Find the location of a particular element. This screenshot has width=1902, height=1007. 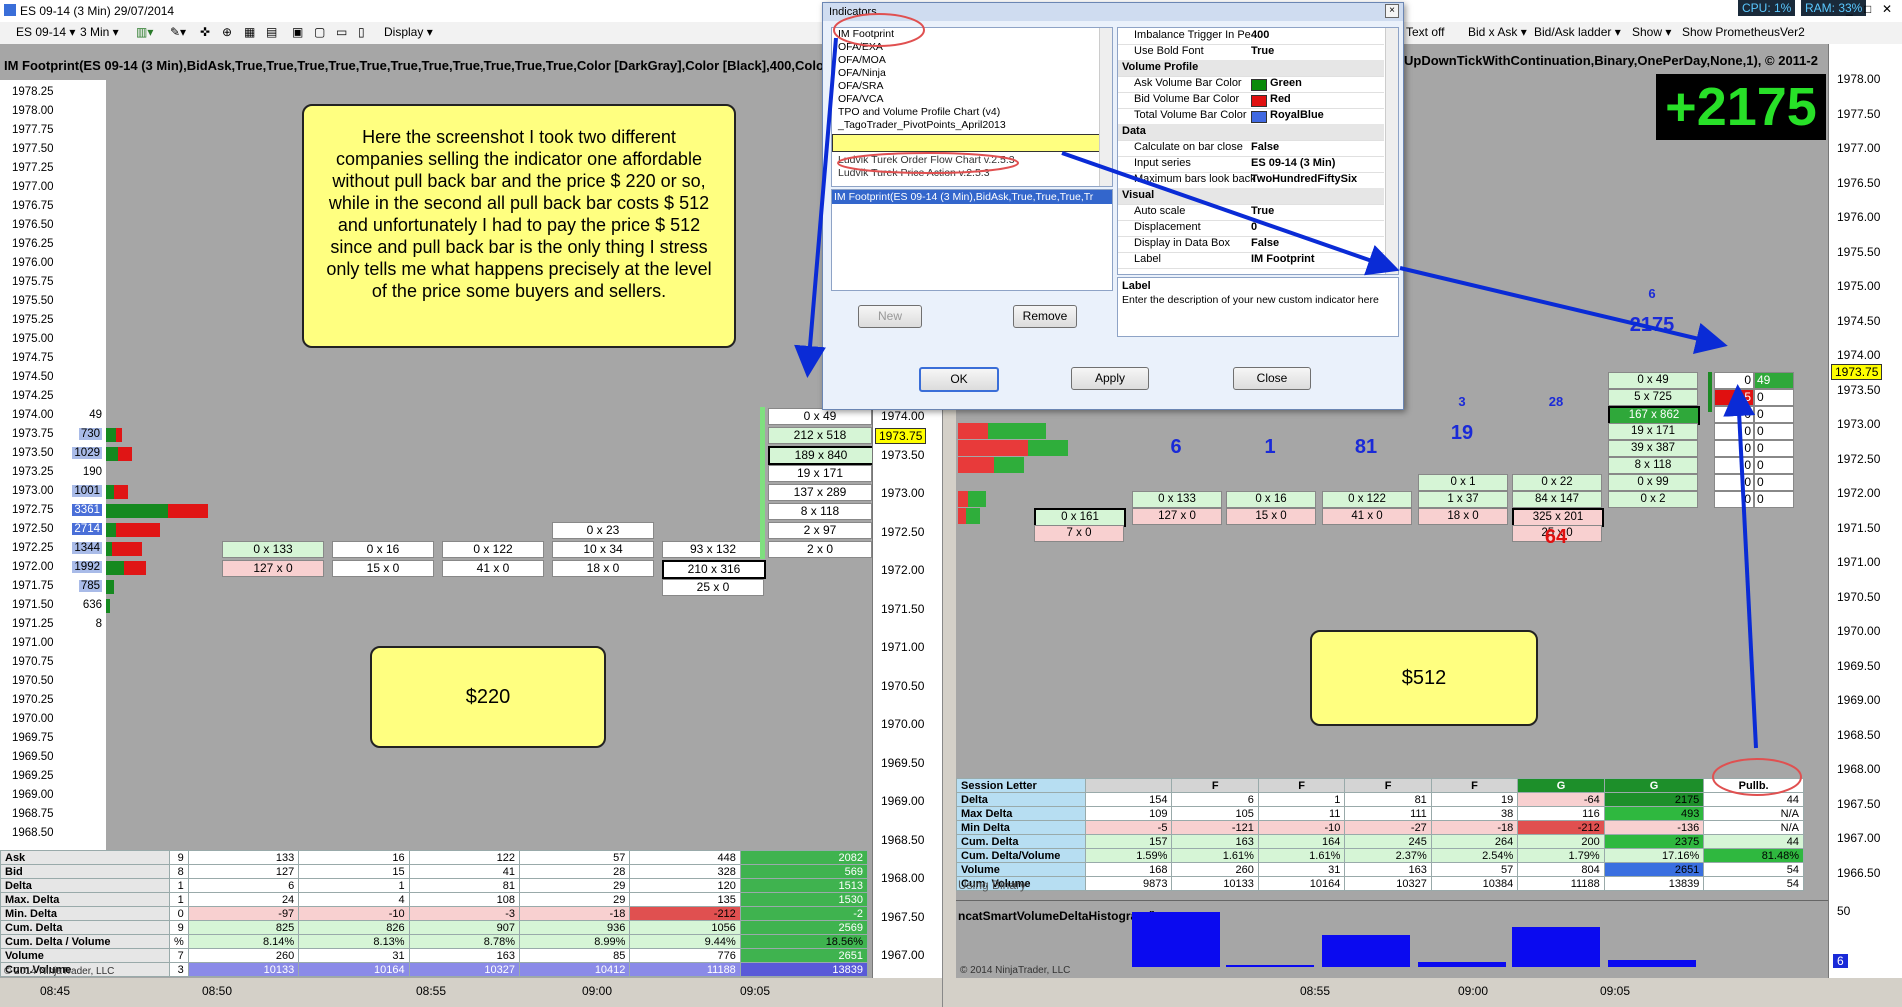

highlight-ellipse-pullback is located at coordinates (1757, 777).